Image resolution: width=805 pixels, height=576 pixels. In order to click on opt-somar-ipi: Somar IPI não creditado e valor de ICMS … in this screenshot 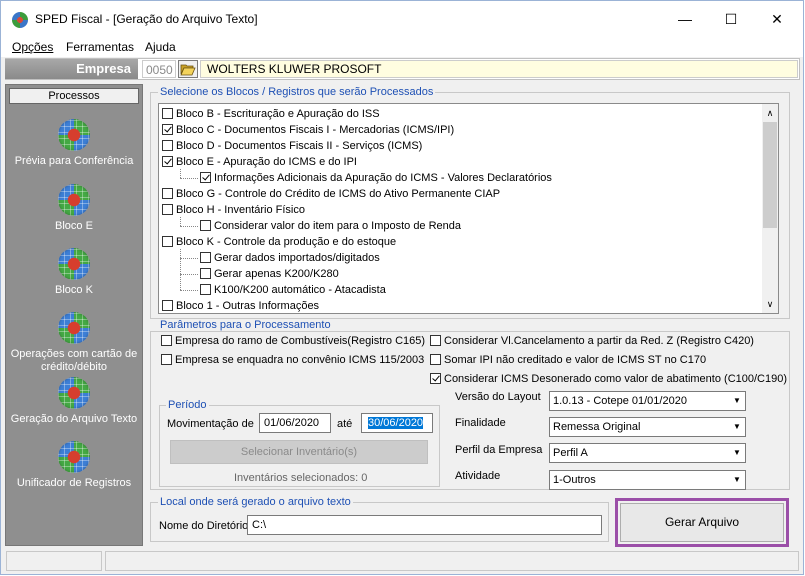, I will do `click(568, 360)`.